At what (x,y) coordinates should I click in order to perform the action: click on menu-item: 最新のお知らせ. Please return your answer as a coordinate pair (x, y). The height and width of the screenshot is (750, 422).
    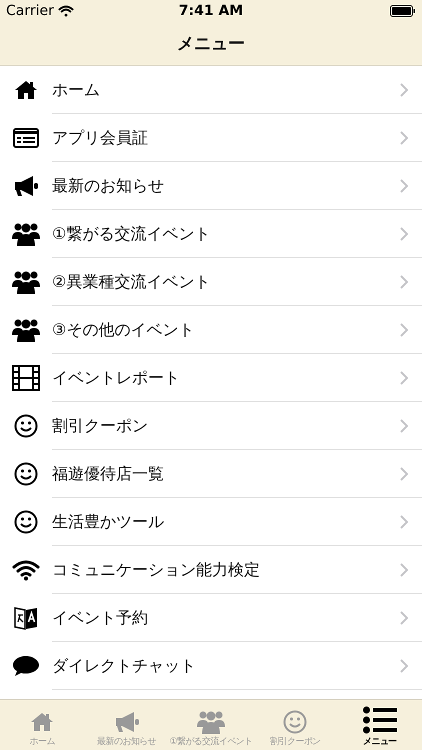
    Looking at the image, I should click on (211, 186).